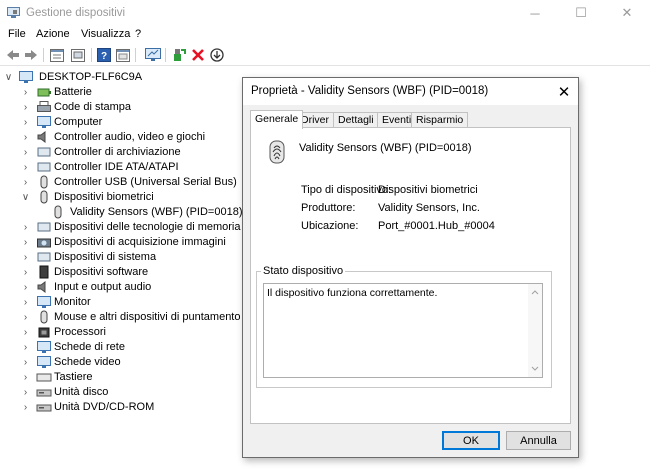 The width and height of the screenshot is (650, 476). Describe the element at coordinates (44, 362) in the screenshot. I see `display-adapter-icon` at that location.